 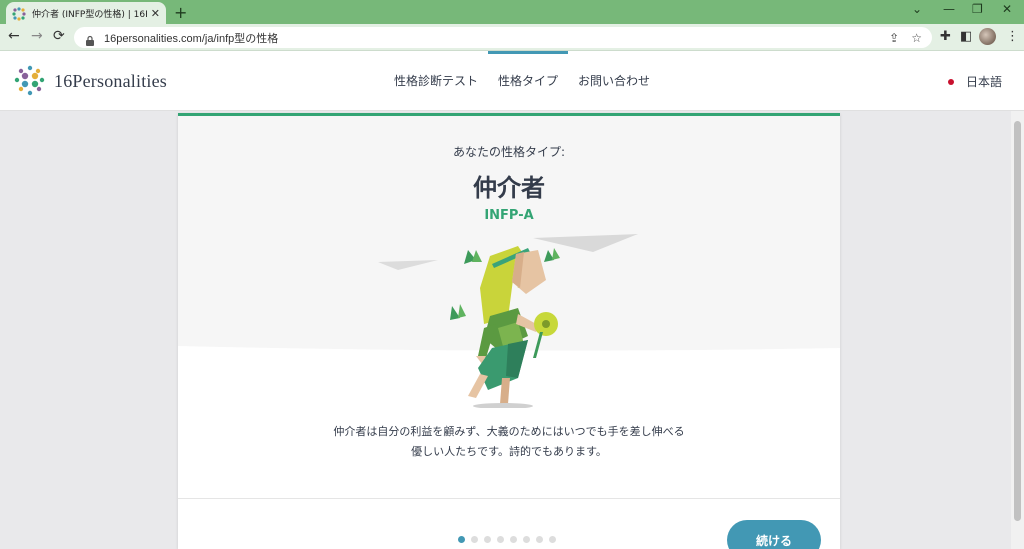 I want to click on back-button: ←, so click(x=14, y=36).